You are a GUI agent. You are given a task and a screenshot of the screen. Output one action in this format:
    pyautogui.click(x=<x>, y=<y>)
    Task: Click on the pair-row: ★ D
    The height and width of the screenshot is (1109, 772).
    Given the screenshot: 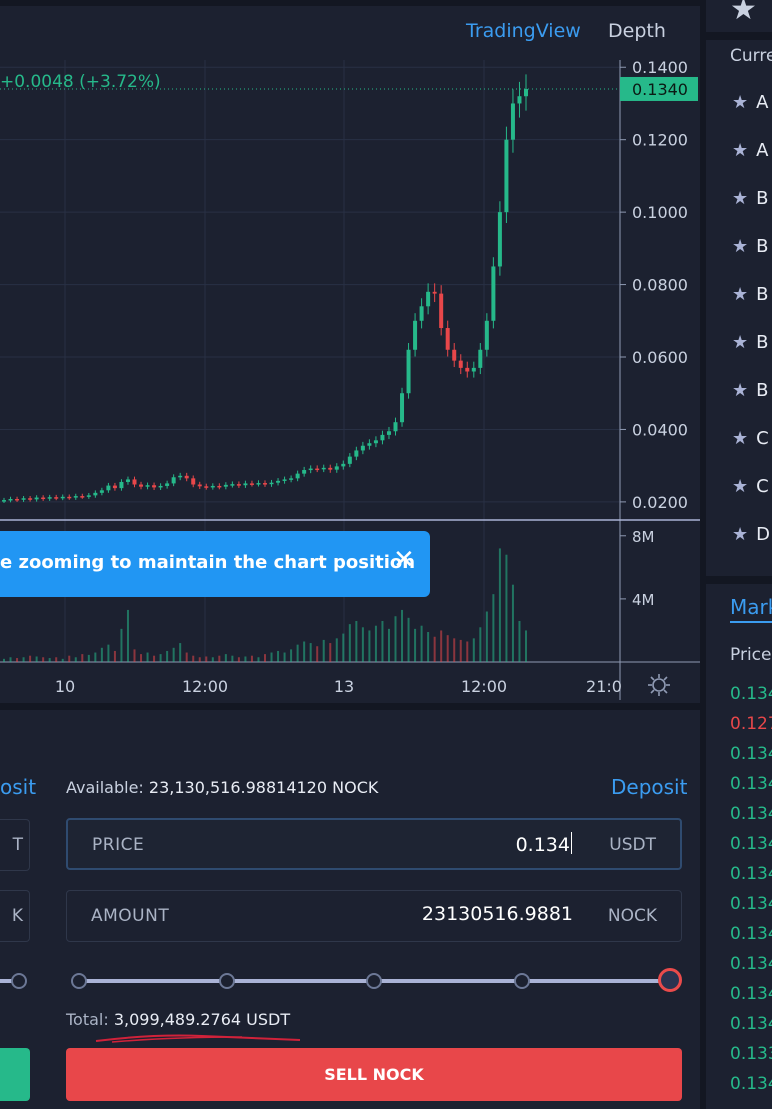 What is the action you would take?
    pyautogui.click(x=751, y=539)
    